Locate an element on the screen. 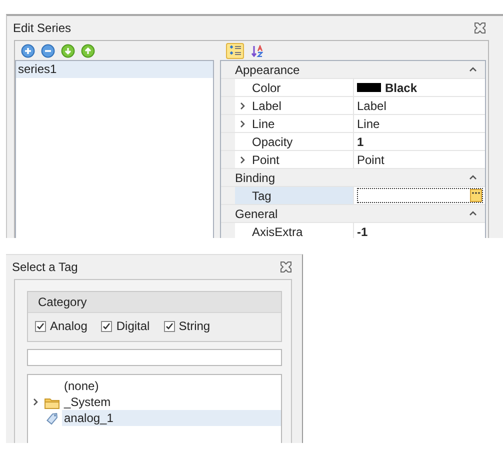  category-label: Appearance is located at coordinates (267, 69).